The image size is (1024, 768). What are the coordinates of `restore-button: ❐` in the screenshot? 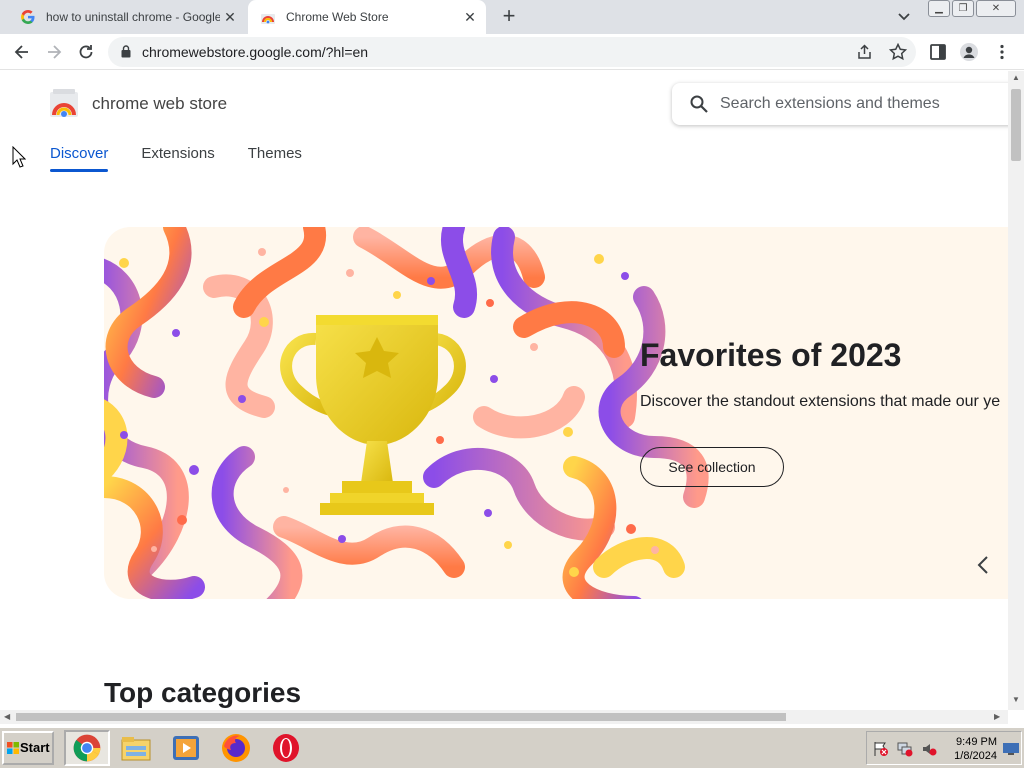 It's located at (963, 8).